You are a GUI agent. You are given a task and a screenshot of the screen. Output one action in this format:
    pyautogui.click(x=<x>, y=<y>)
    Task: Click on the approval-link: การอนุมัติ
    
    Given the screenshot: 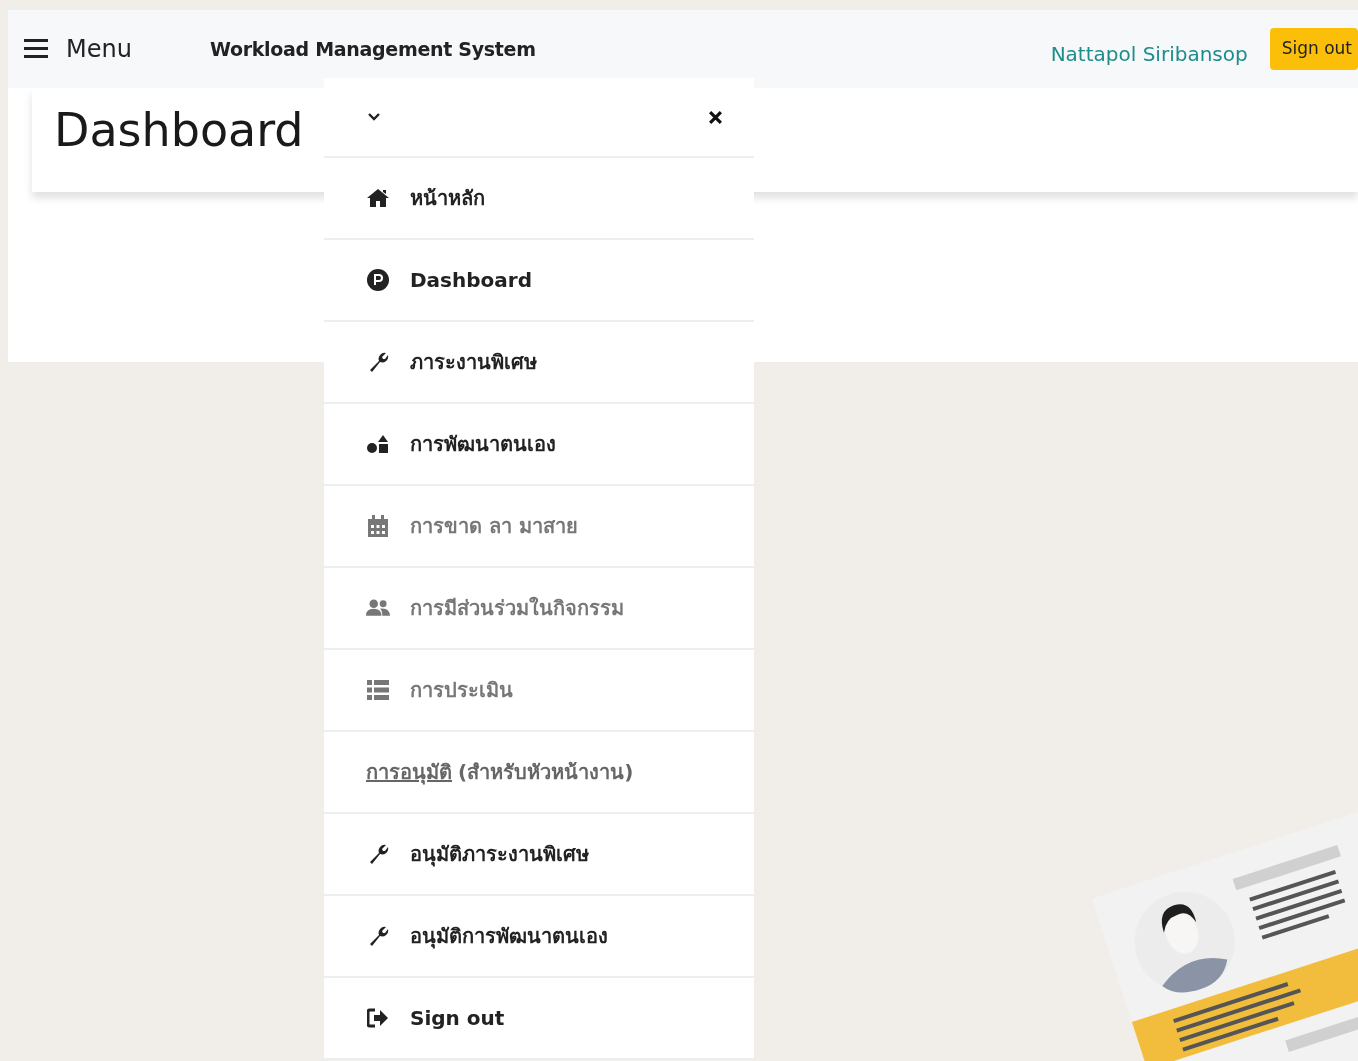 What is the action you would take?
    pyautogui.click(x=409, y=772)
    